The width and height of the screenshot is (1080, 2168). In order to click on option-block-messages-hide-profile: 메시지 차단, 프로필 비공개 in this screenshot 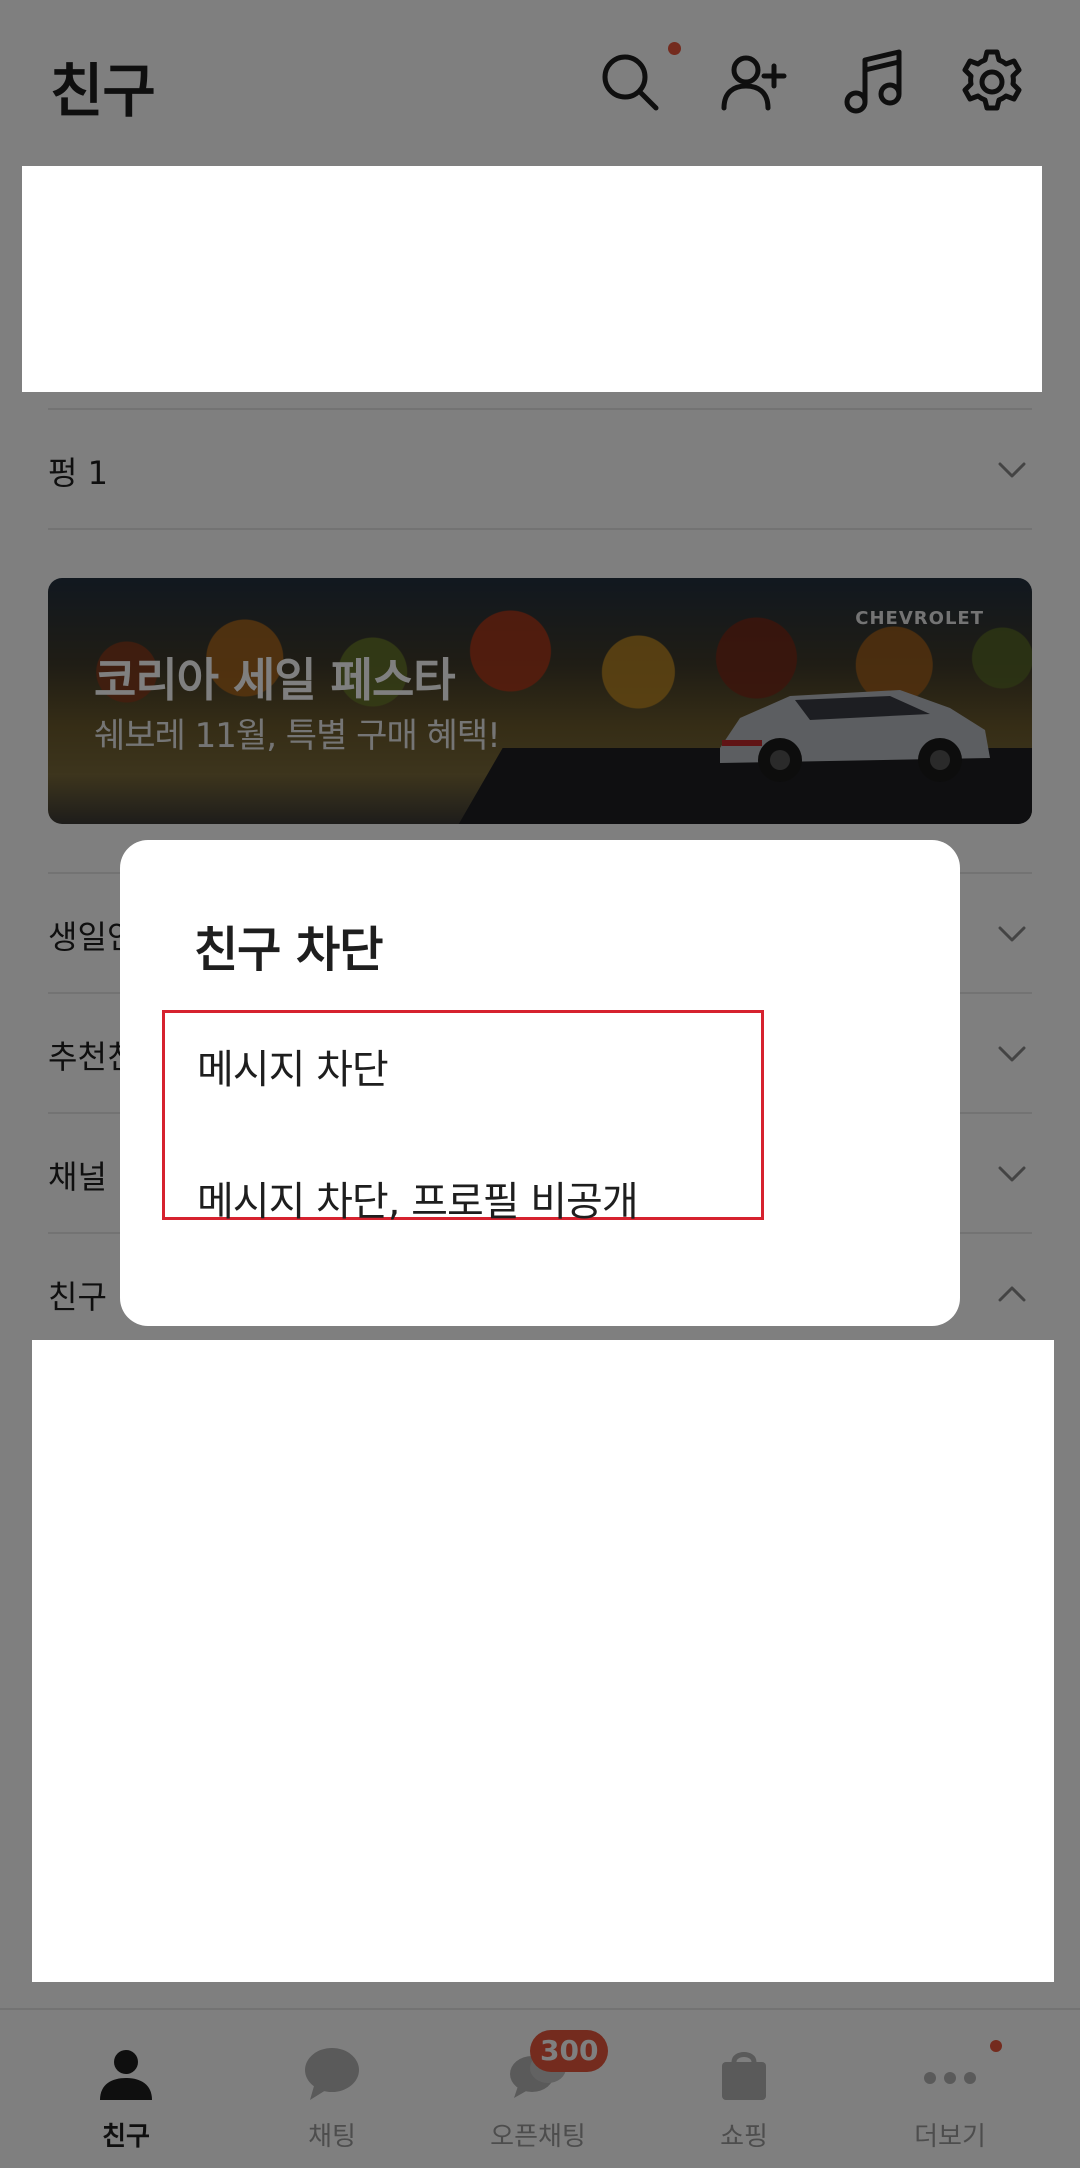, I will do `click(418, 1198)`.